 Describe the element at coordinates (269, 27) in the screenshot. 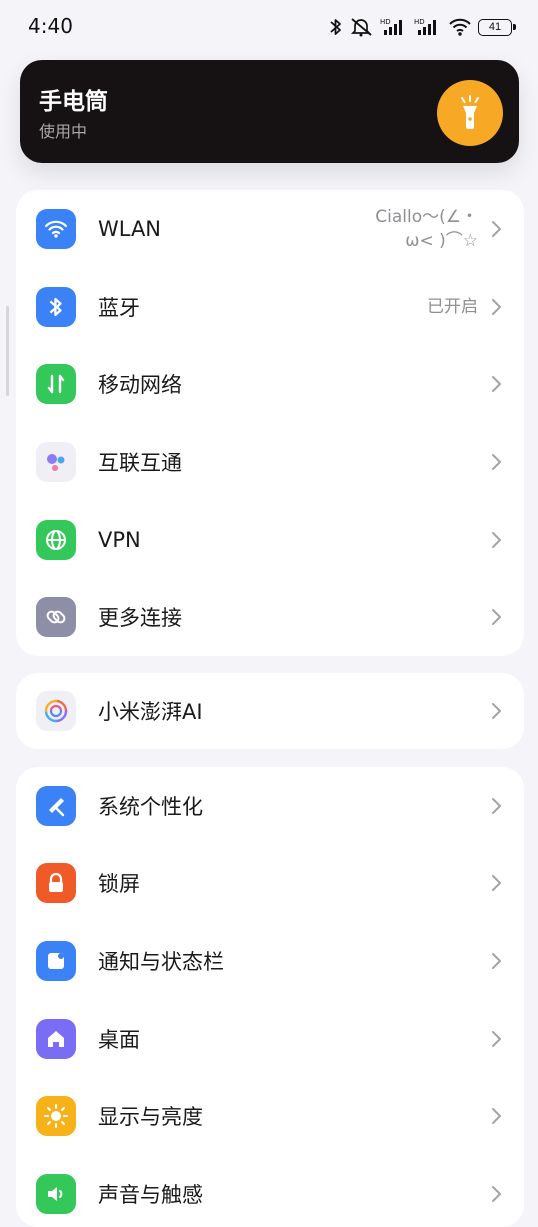

I see `status-bar: 4:40 HD HD 41` at that location.